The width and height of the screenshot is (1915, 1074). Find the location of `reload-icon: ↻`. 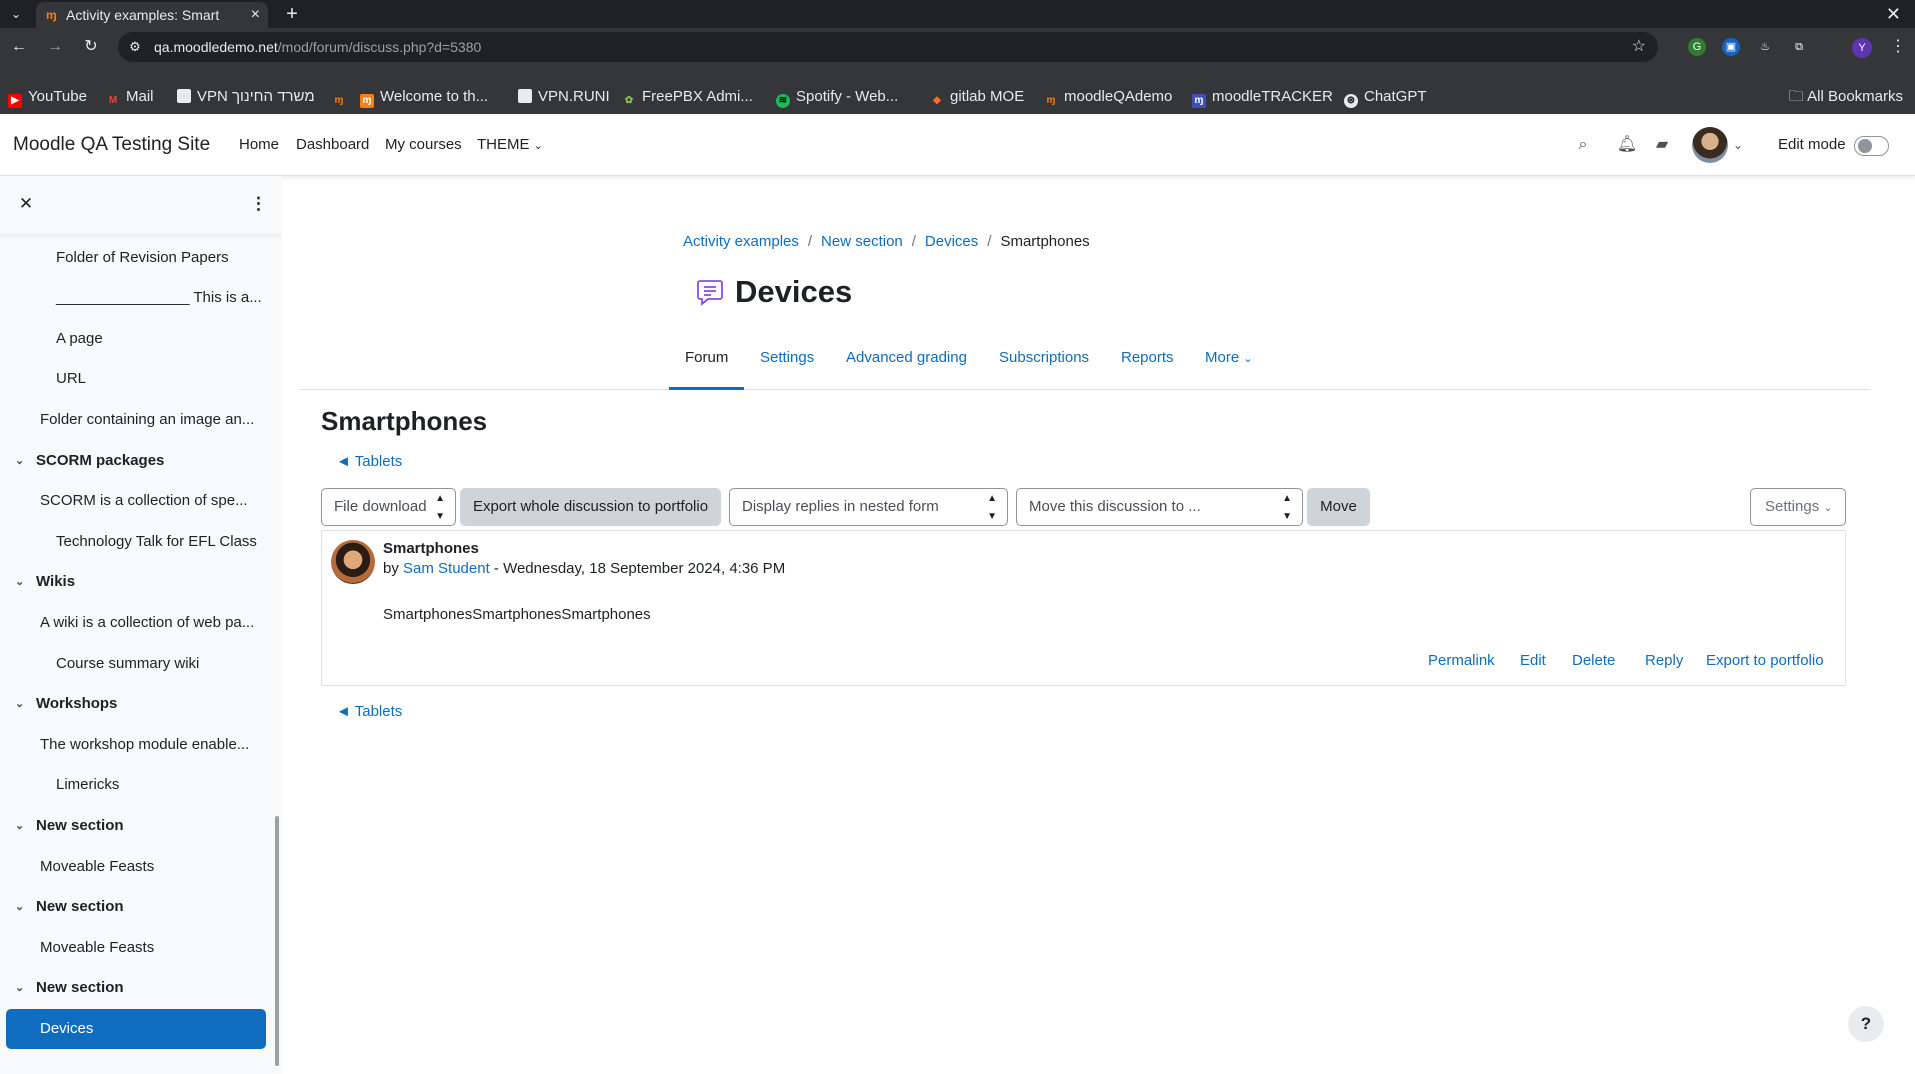

reload-icon: ↻ is located at coordinates (91, 47).